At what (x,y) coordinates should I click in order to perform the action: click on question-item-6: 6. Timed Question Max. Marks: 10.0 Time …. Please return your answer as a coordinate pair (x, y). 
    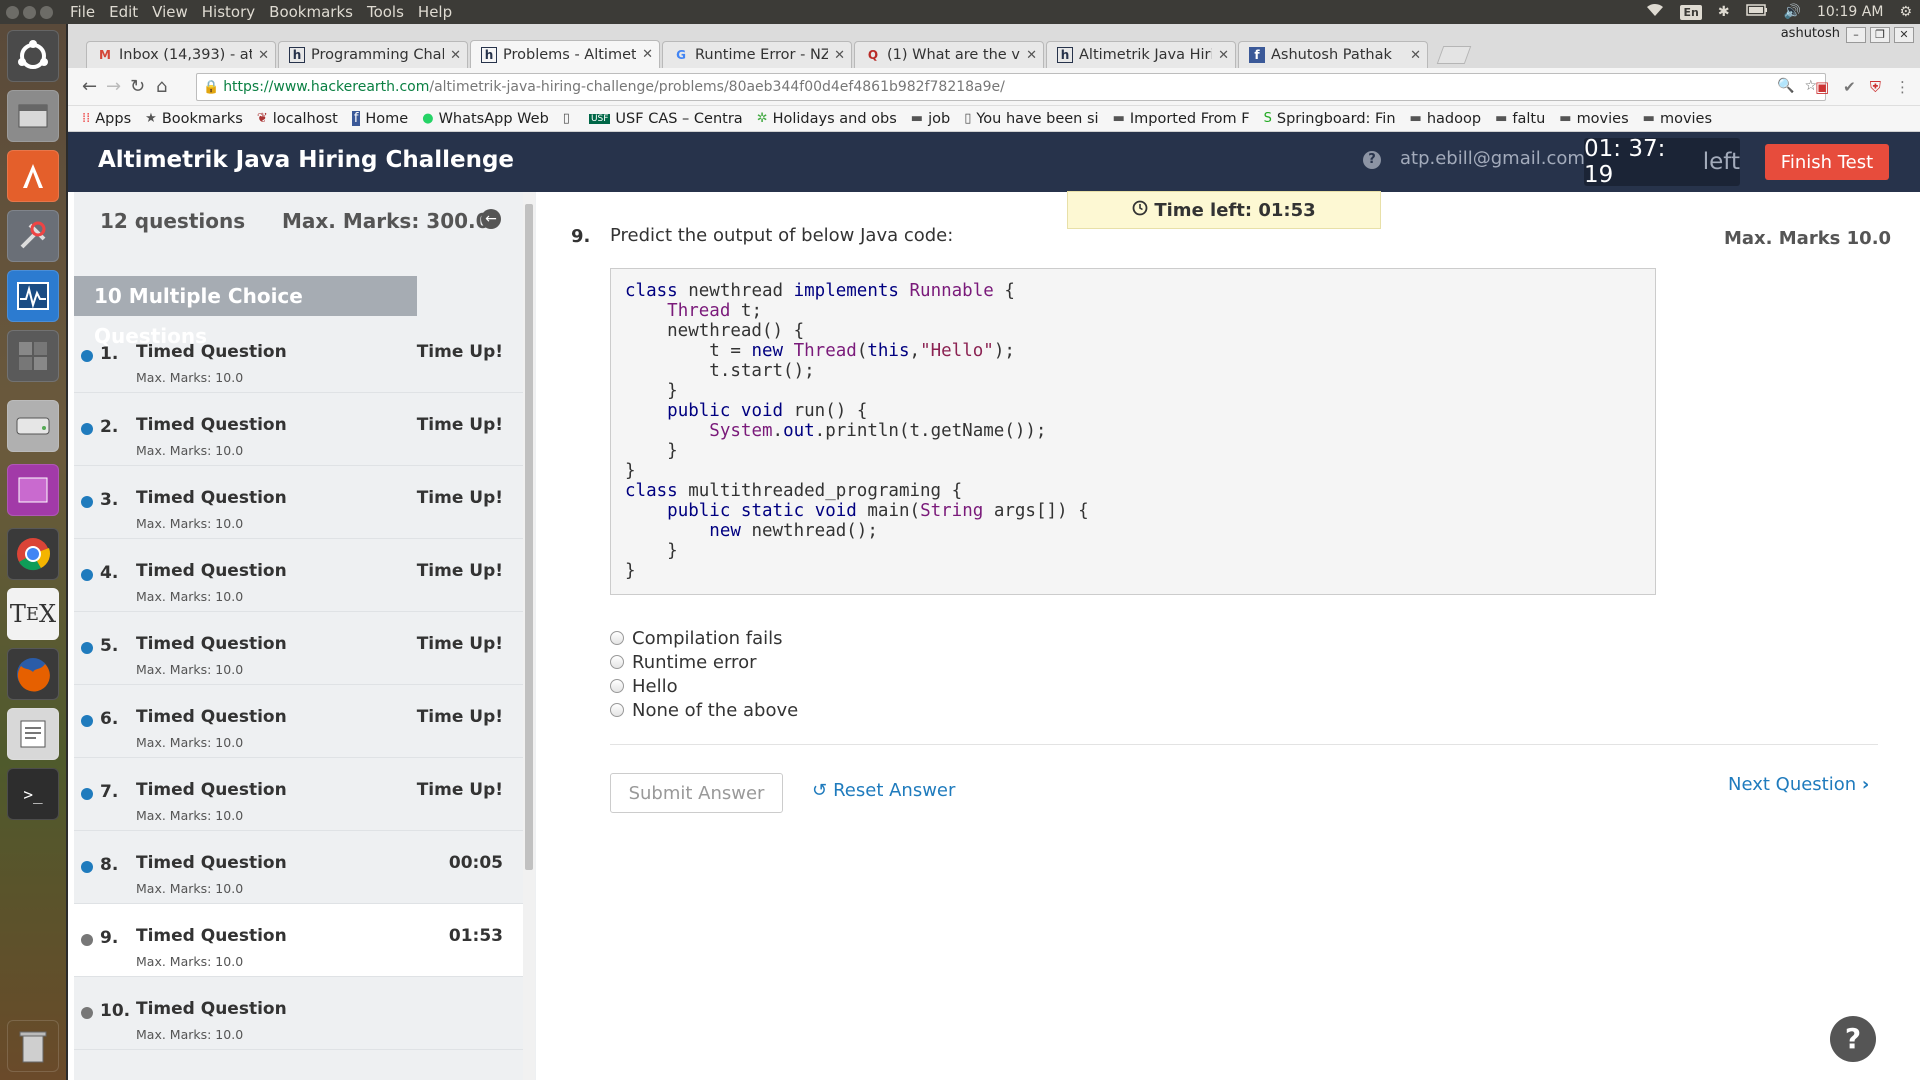
    Looking at the image, I should click on (299, 721).